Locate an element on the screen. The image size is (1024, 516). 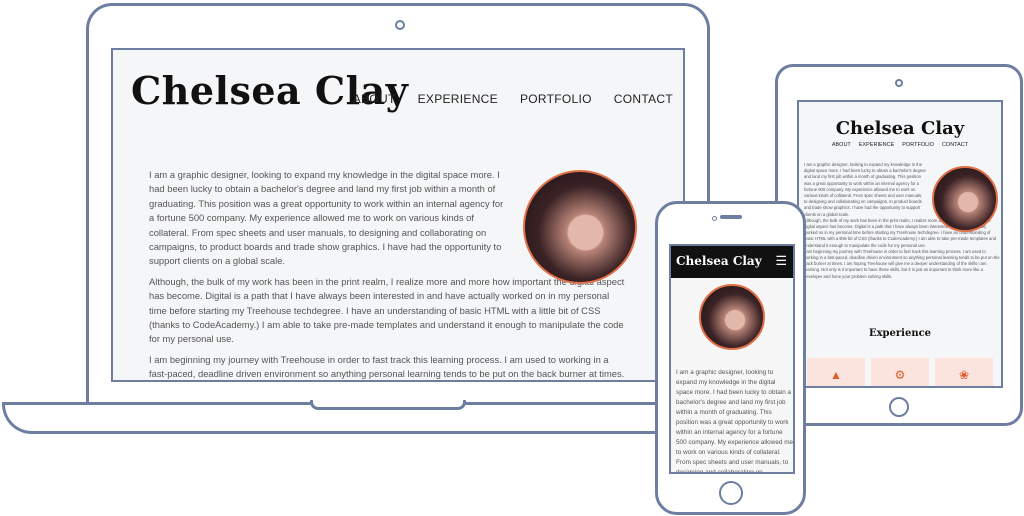
gears-icon: ⚙ is located at coordinates (900, 375).